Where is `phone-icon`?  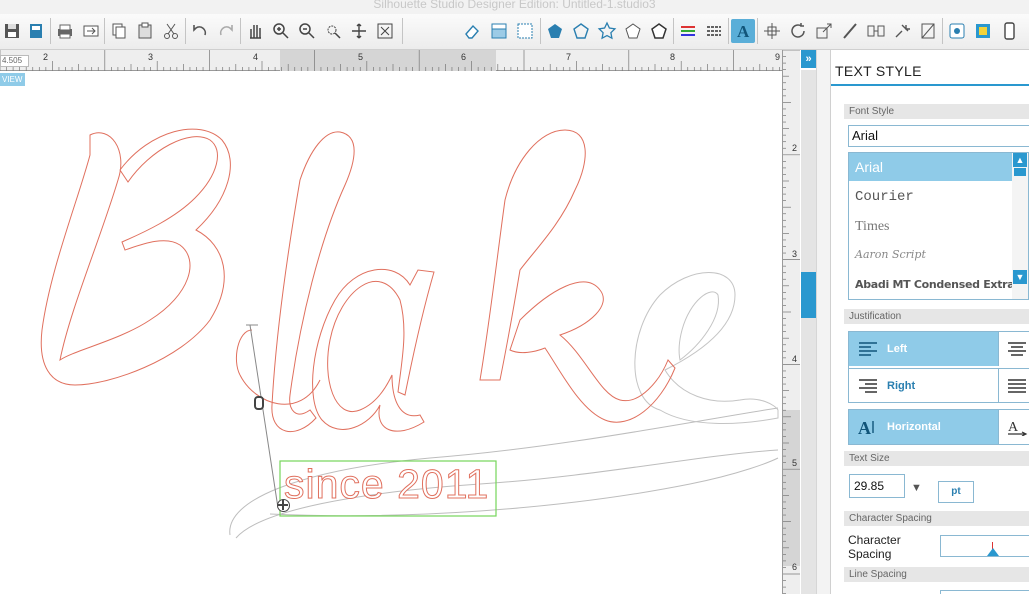 phone-icon is located at coordinates (1009, 31).